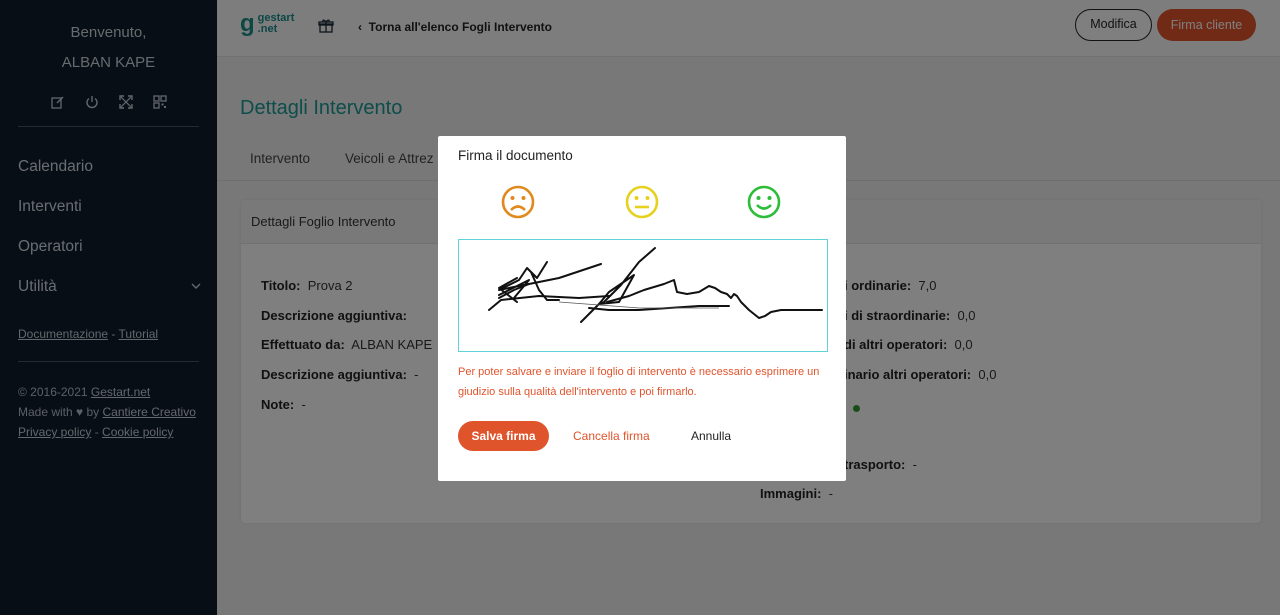 The image size is (1280, 615). I want to click on signature-drawing, so click(655, 285).